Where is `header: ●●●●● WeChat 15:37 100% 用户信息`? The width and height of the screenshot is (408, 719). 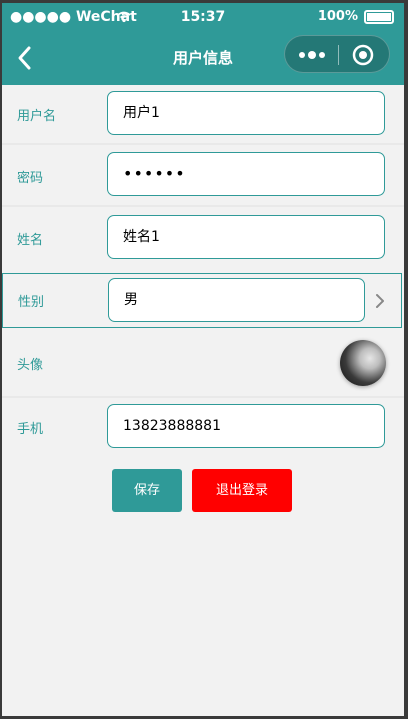 header: ●●●●● WeChat 15:37 100% 用户信息 is located at coordinates (203, 44).